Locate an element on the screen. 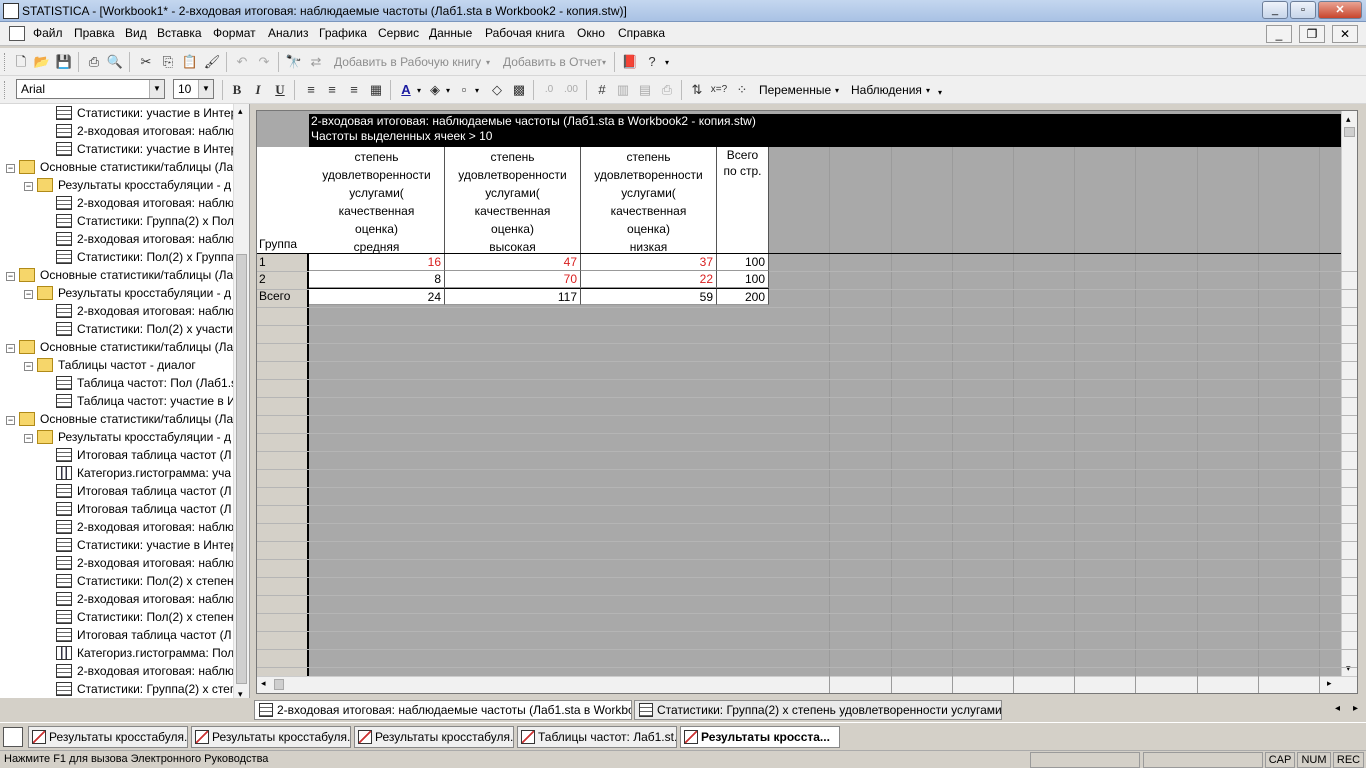 This screenshot has width=1366, height=768. table-cell: 200 is located at coordinates (743, 296).